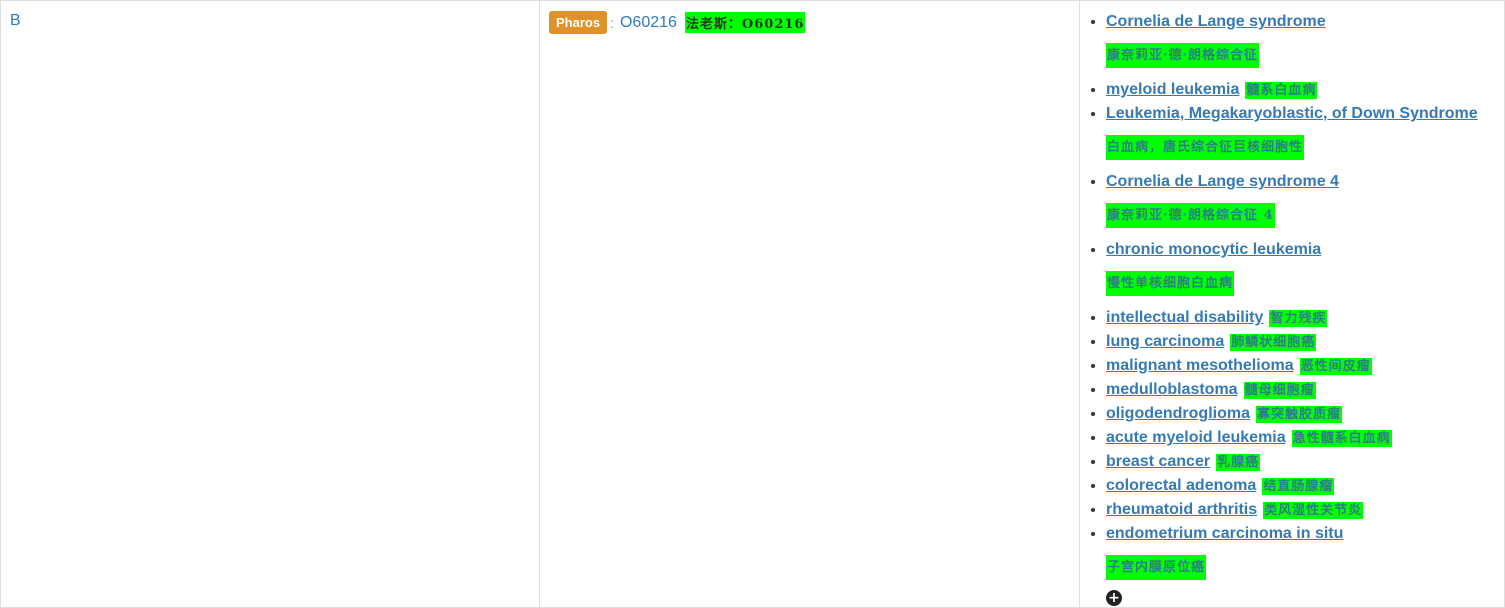 The width and height of the screenshot is (1505, 608). What do you see at coordinates (648, 23) in the screenshot?
I see `uniprot-id-link: O60216` at bounding box center [648, 23].